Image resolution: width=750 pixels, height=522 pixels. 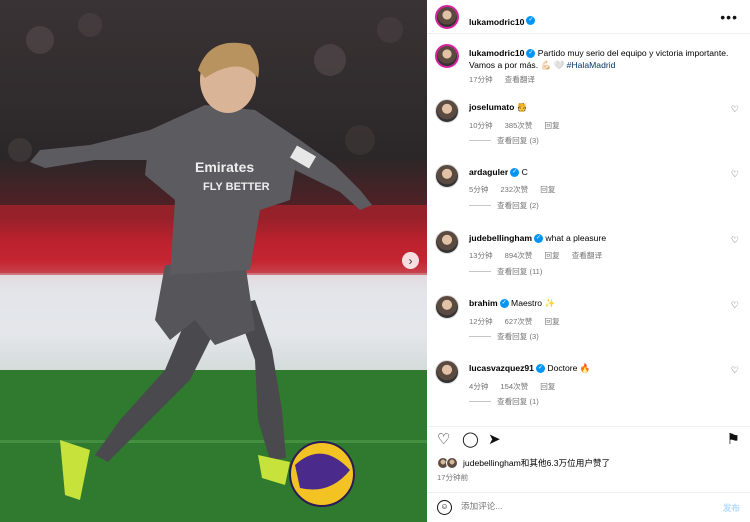 What do you see at coordinates (589, 321) in the screenshot?
I see `comment-meta: 12分钟 627次赞 回复` at bounding box center [589, 321].